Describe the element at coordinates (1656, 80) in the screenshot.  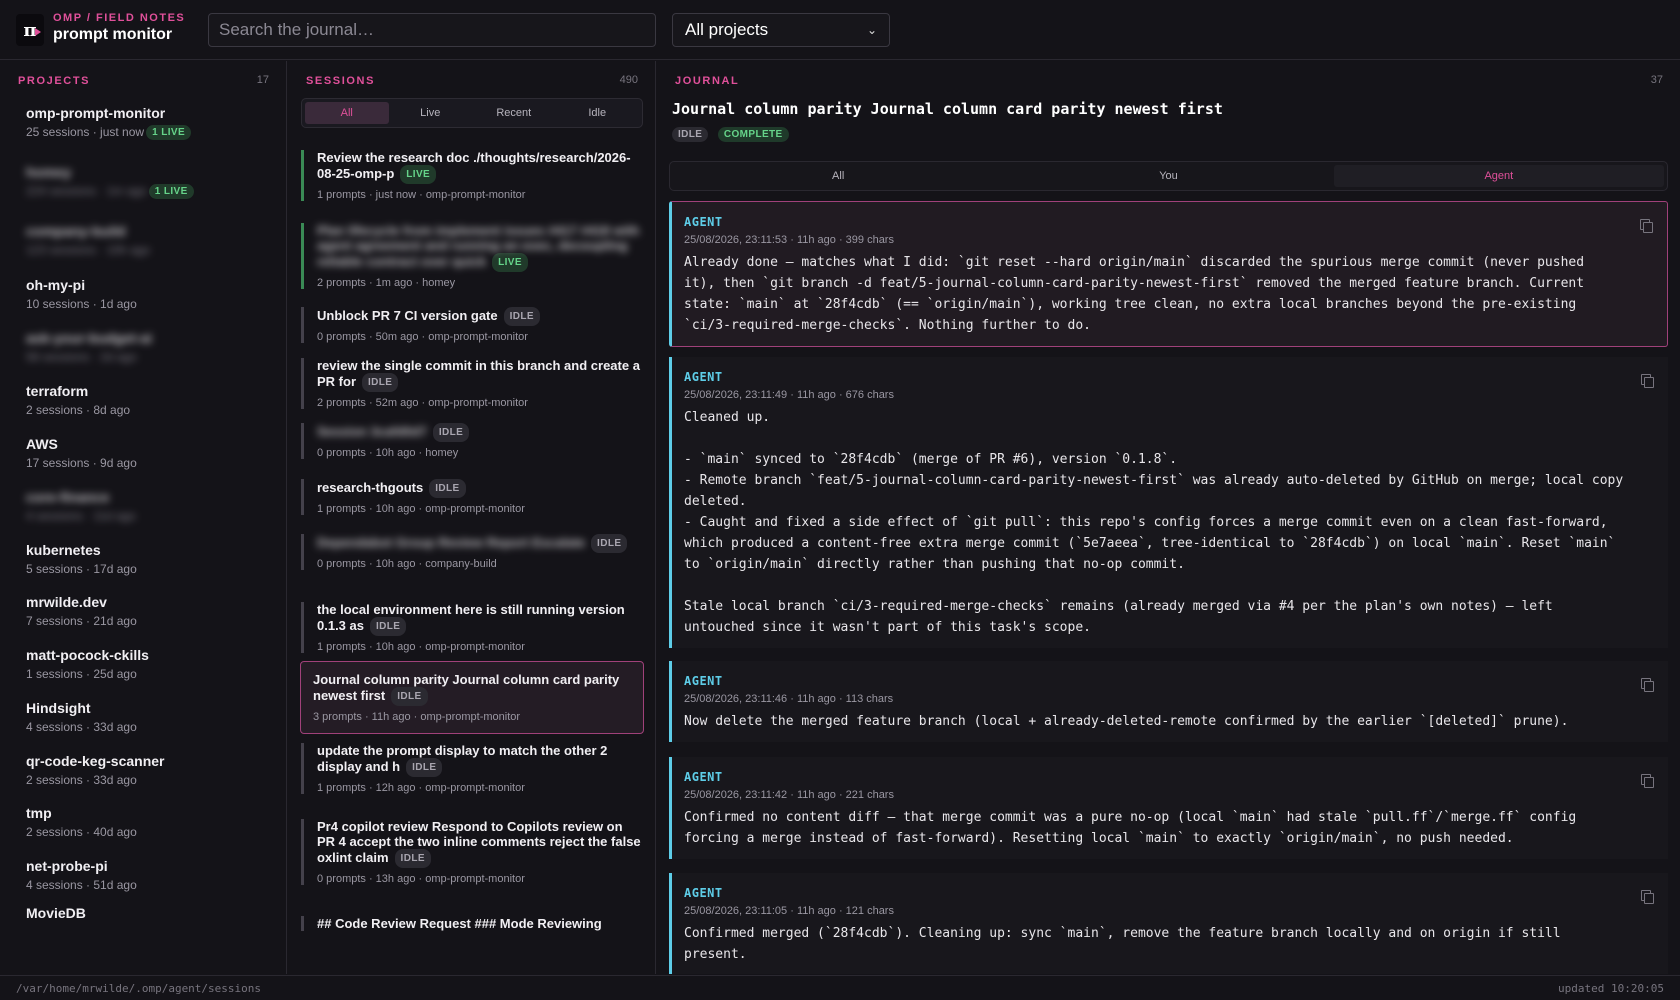
I see `journal-count: 37` at that location.